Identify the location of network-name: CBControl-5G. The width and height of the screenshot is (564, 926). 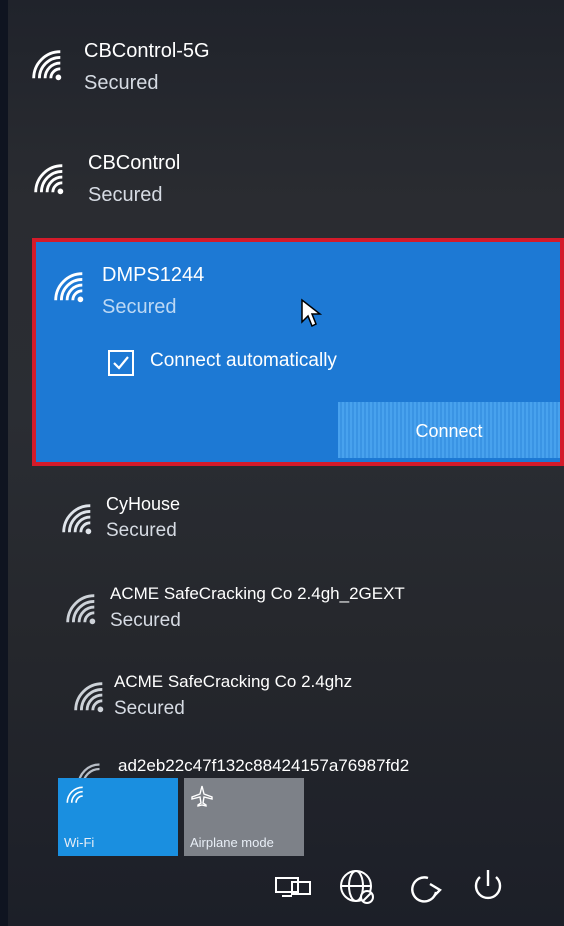
(147, 51).